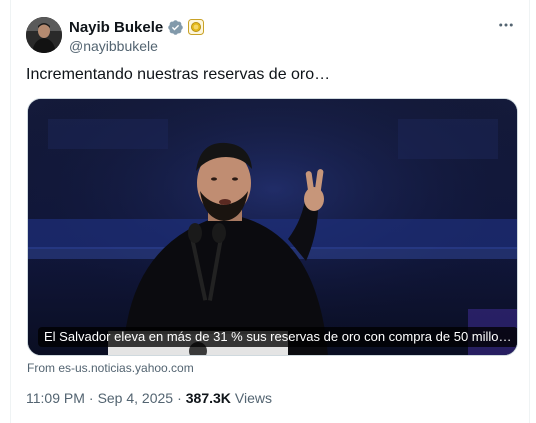 The width and height of the screenshot is (536, 423). Describe the element at coordinates (116, 27) in the screenshot. I see `author-name: Nayib Bukele` at that location.